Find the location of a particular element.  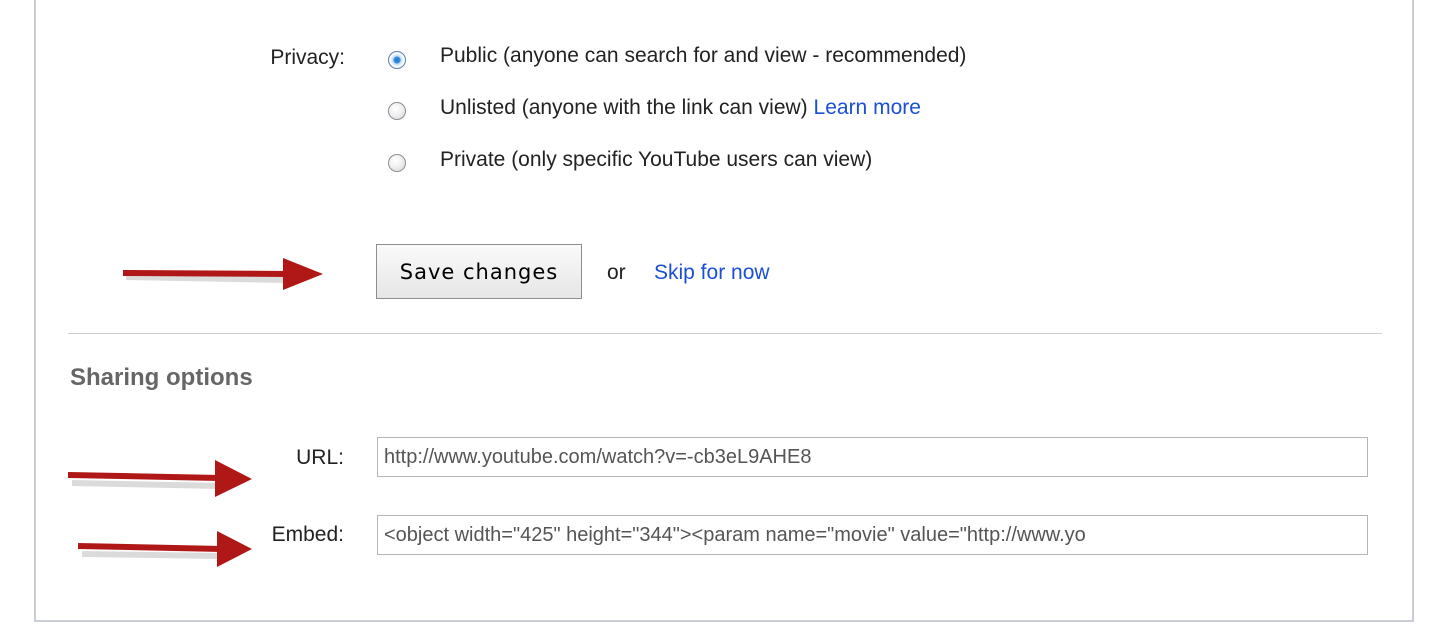

url-field is located at coordinates (872, 457).